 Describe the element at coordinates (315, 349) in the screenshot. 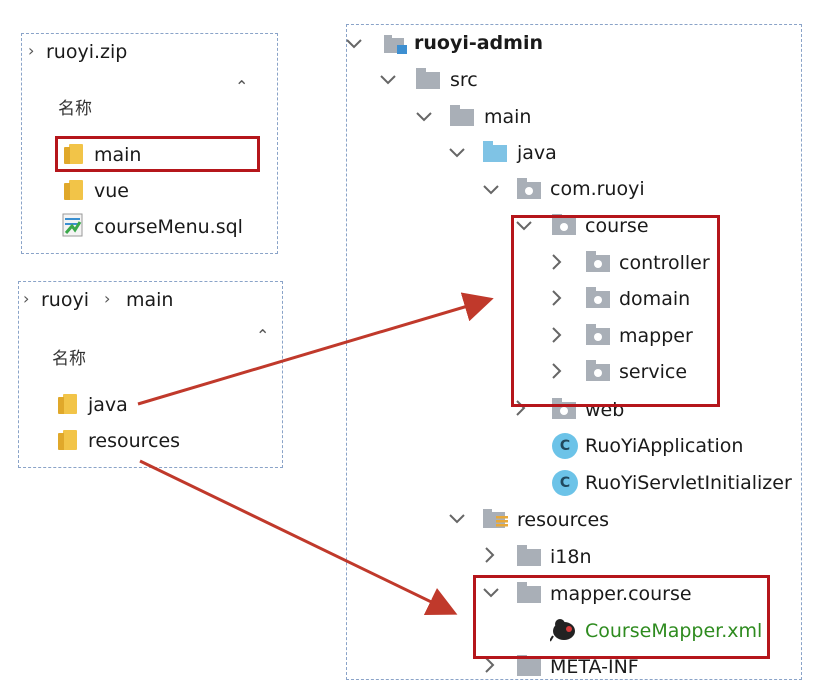

I see `arrow-java-to-course` at that location.